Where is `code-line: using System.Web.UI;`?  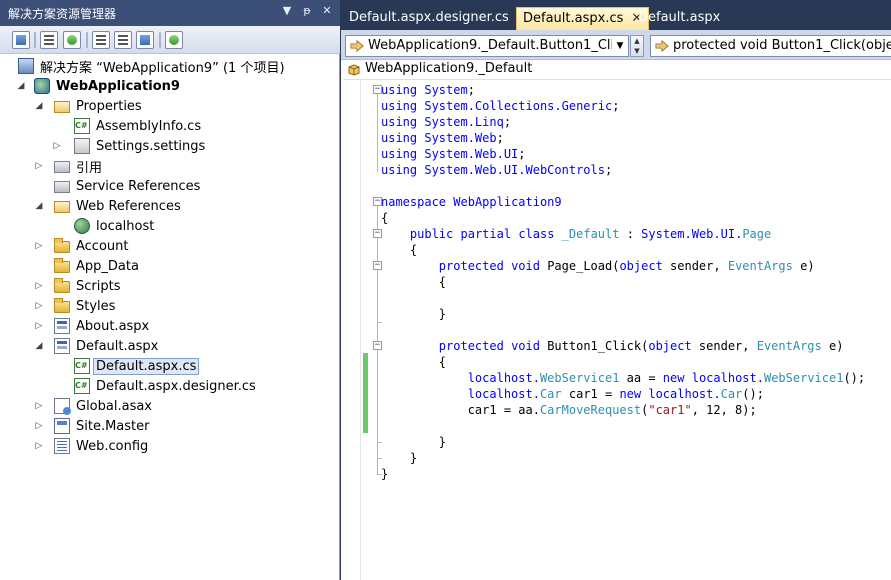 code-line: using System.Web.UI; is located at coordinates (623, 154).